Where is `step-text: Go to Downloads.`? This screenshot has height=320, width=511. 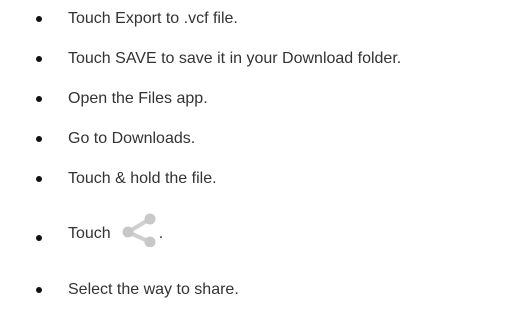 step-text: Go to Downloads. is located at coordinates (132, 138).